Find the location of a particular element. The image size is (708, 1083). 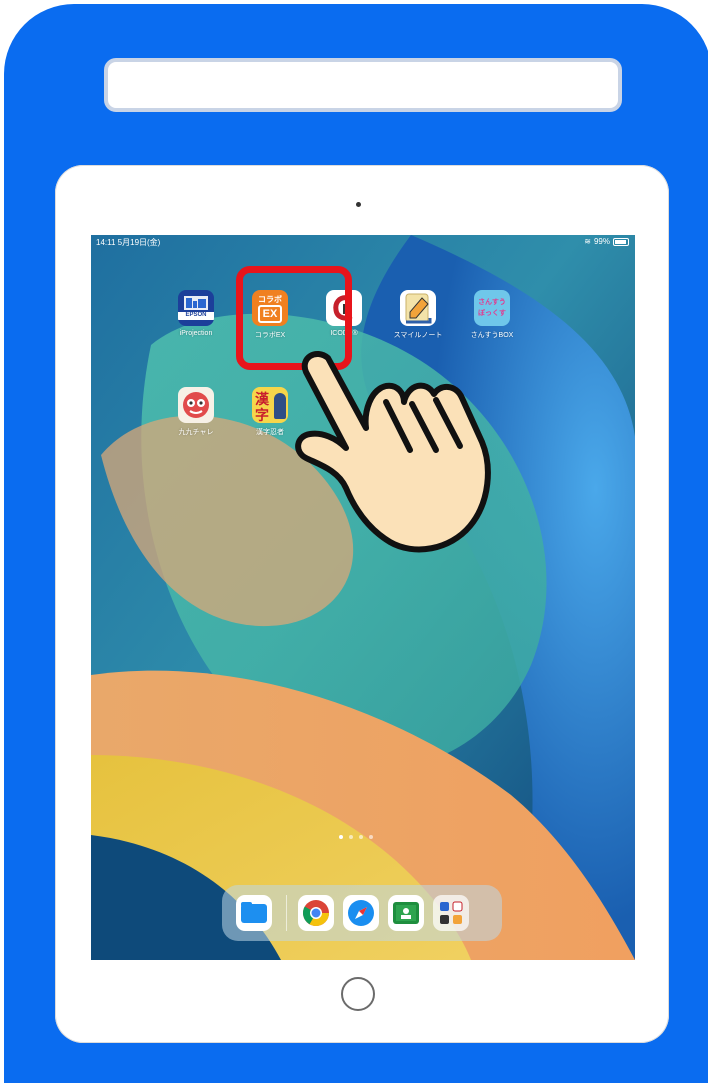

sansu-text-bottom: ぼっくす is located at coordinates (492, 313).